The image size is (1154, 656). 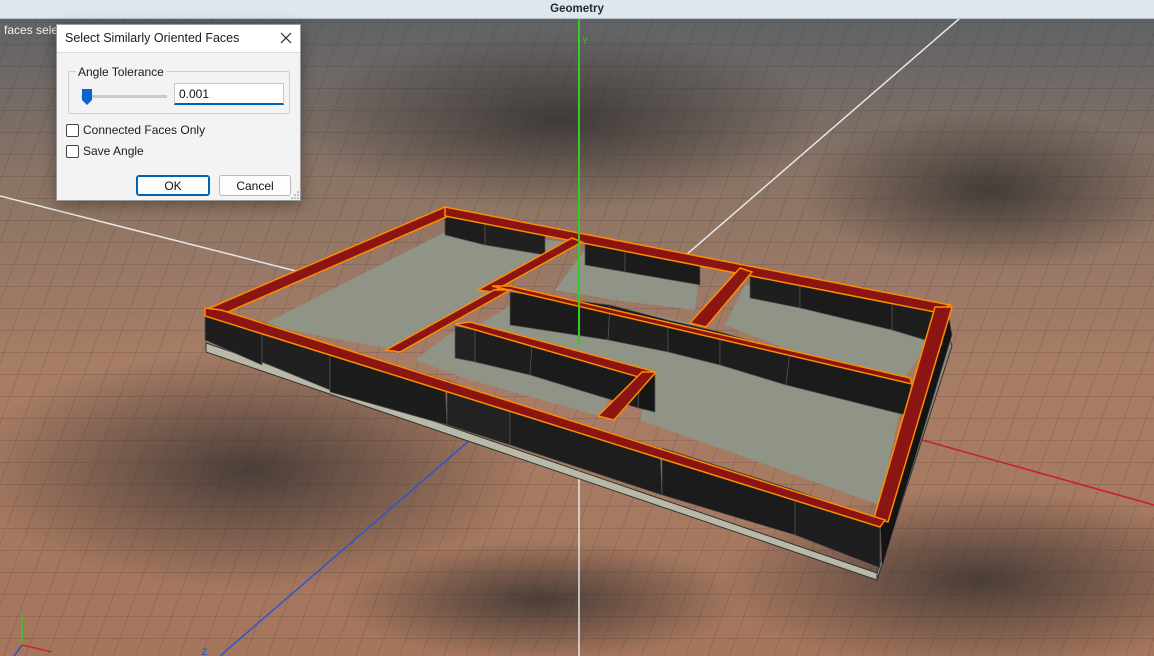 I want to click on dialog-titlebar: Select Similarly Oriented Faces, so click(x=178, y=39).